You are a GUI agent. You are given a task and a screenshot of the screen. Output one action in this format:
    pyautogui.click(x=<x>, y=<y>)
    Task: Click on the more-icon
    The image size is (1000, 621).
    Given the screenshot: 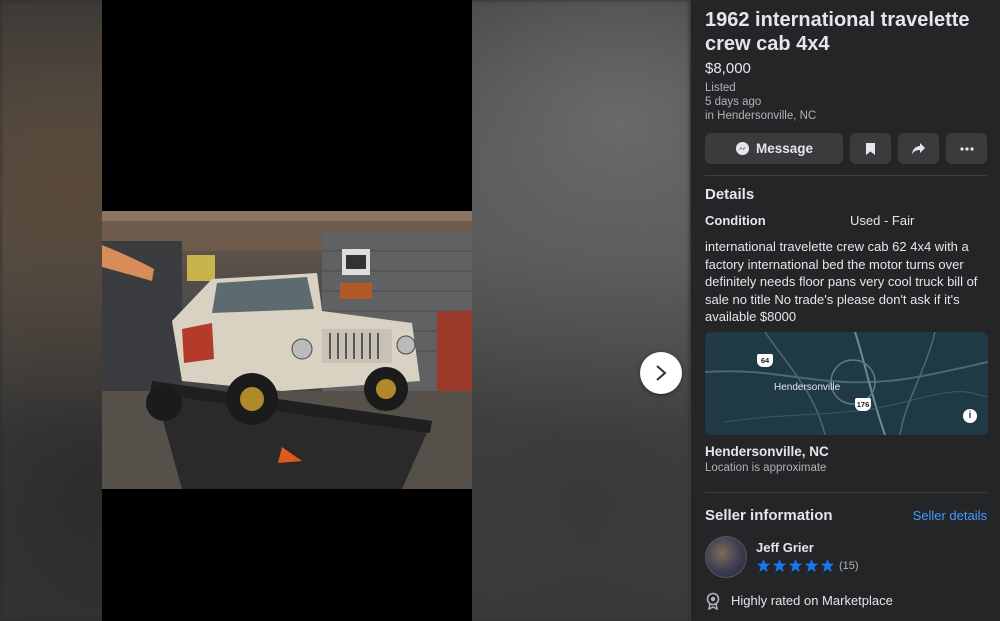 What is the action you would take?
    pyautogui.click(x=966, y=148)
    